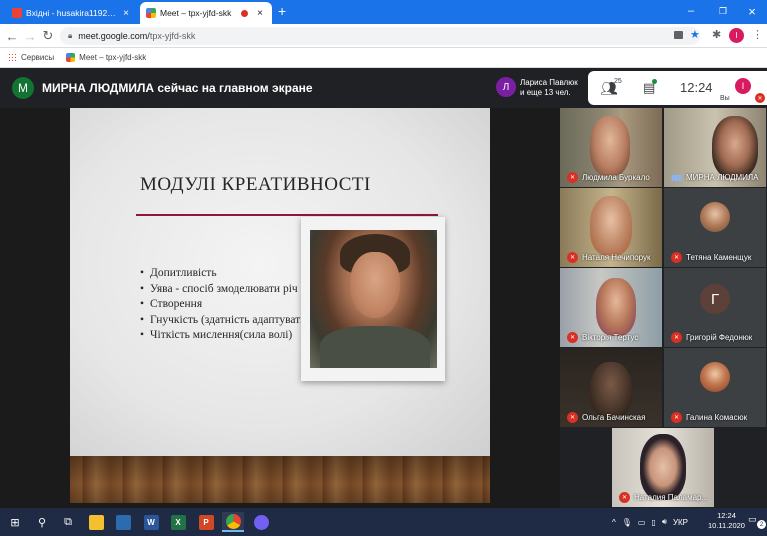  I want to click on taskbar-time: 12:24, so click(726, 515).